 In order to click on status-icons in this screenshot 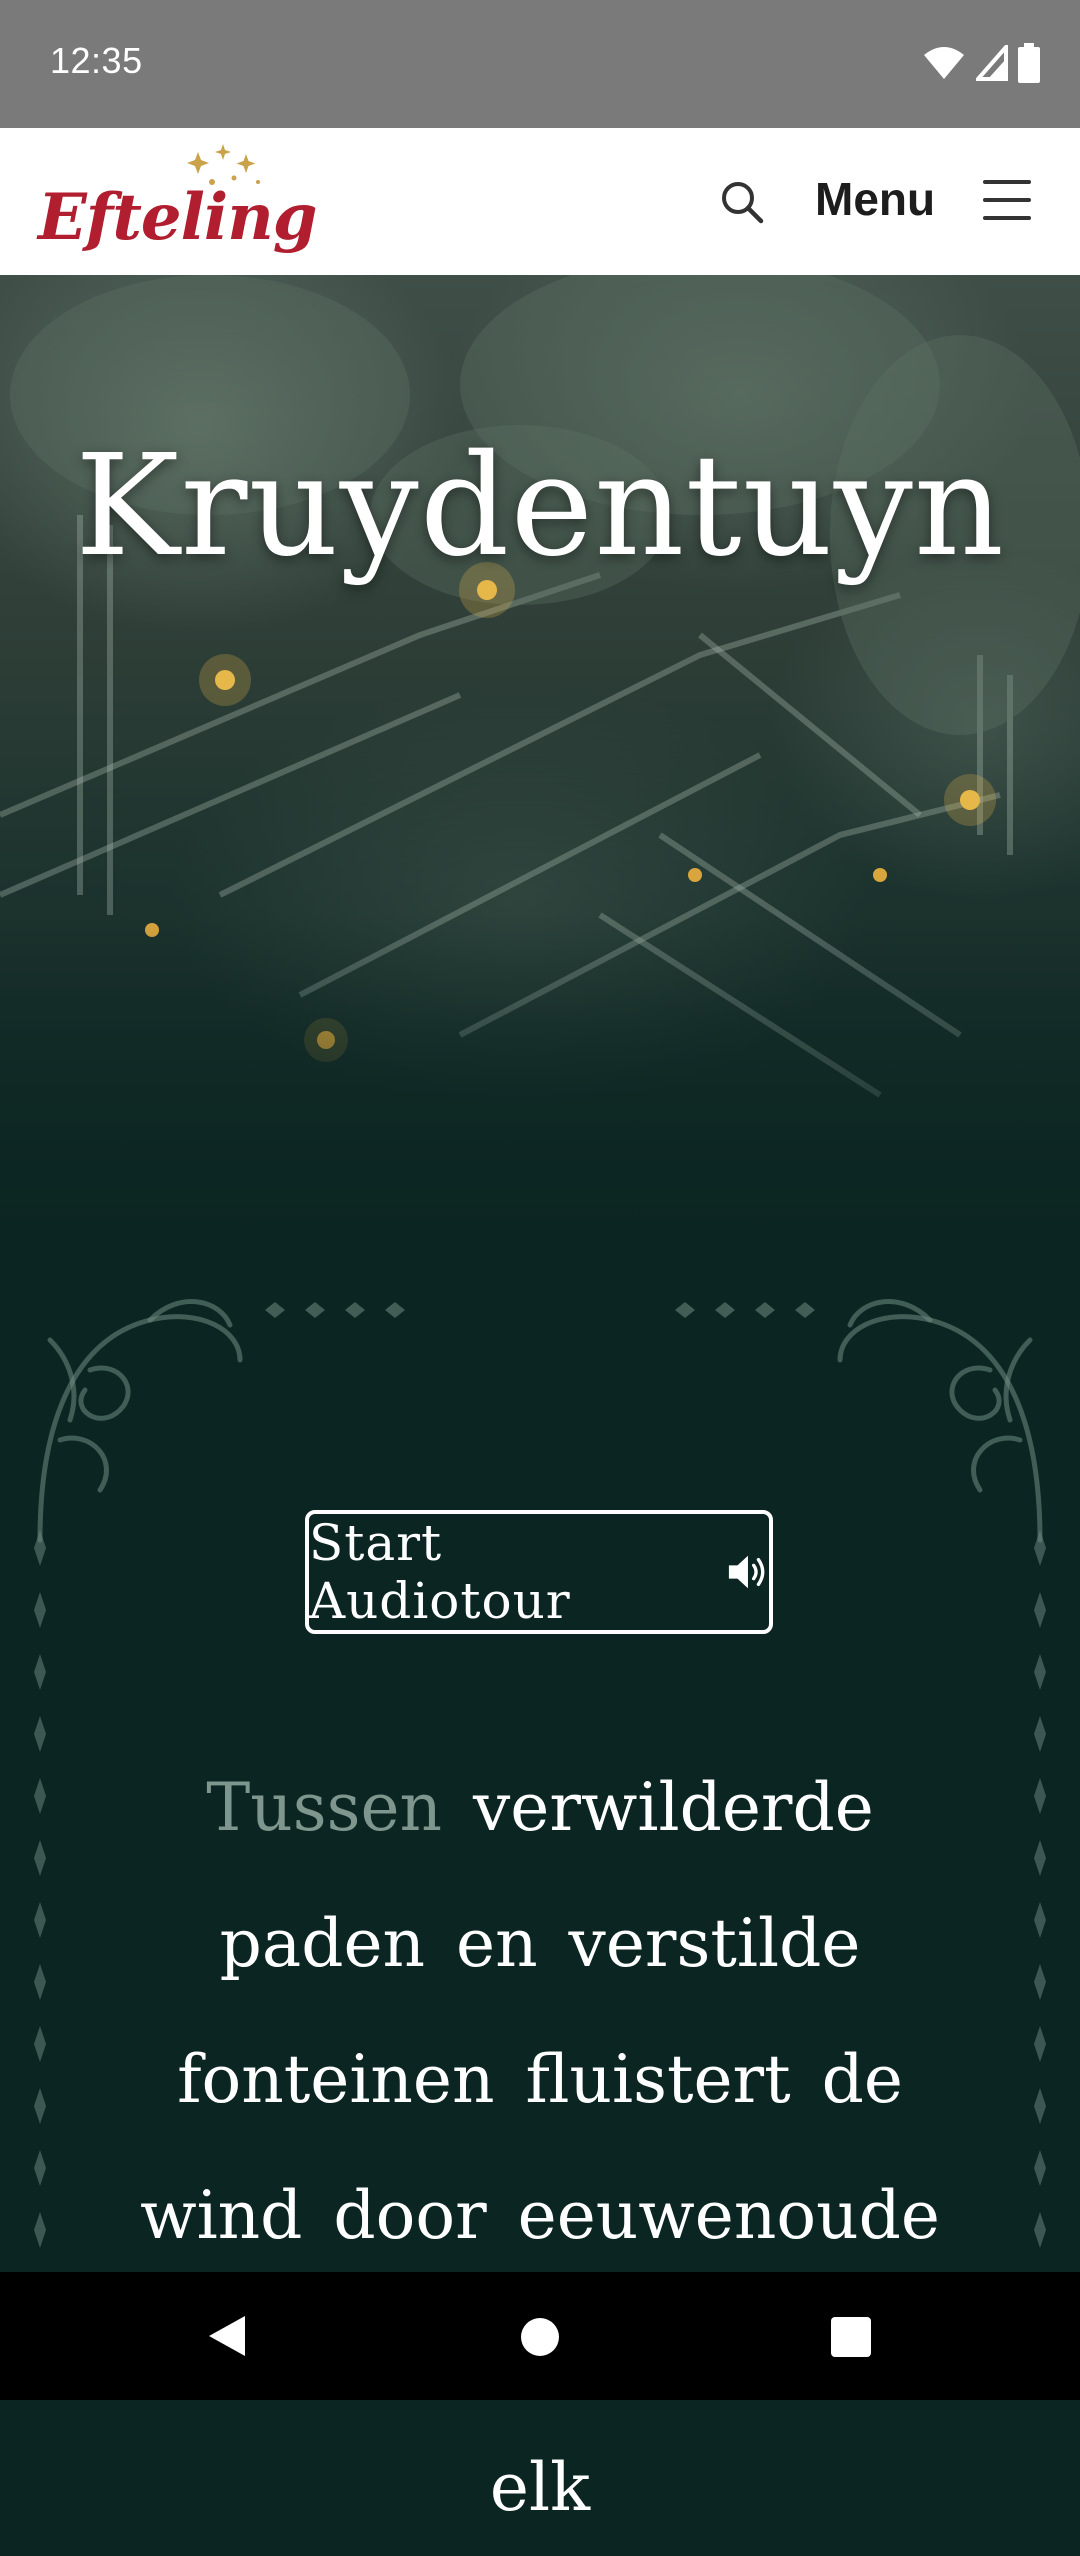, I will do `click(981, 63)`.